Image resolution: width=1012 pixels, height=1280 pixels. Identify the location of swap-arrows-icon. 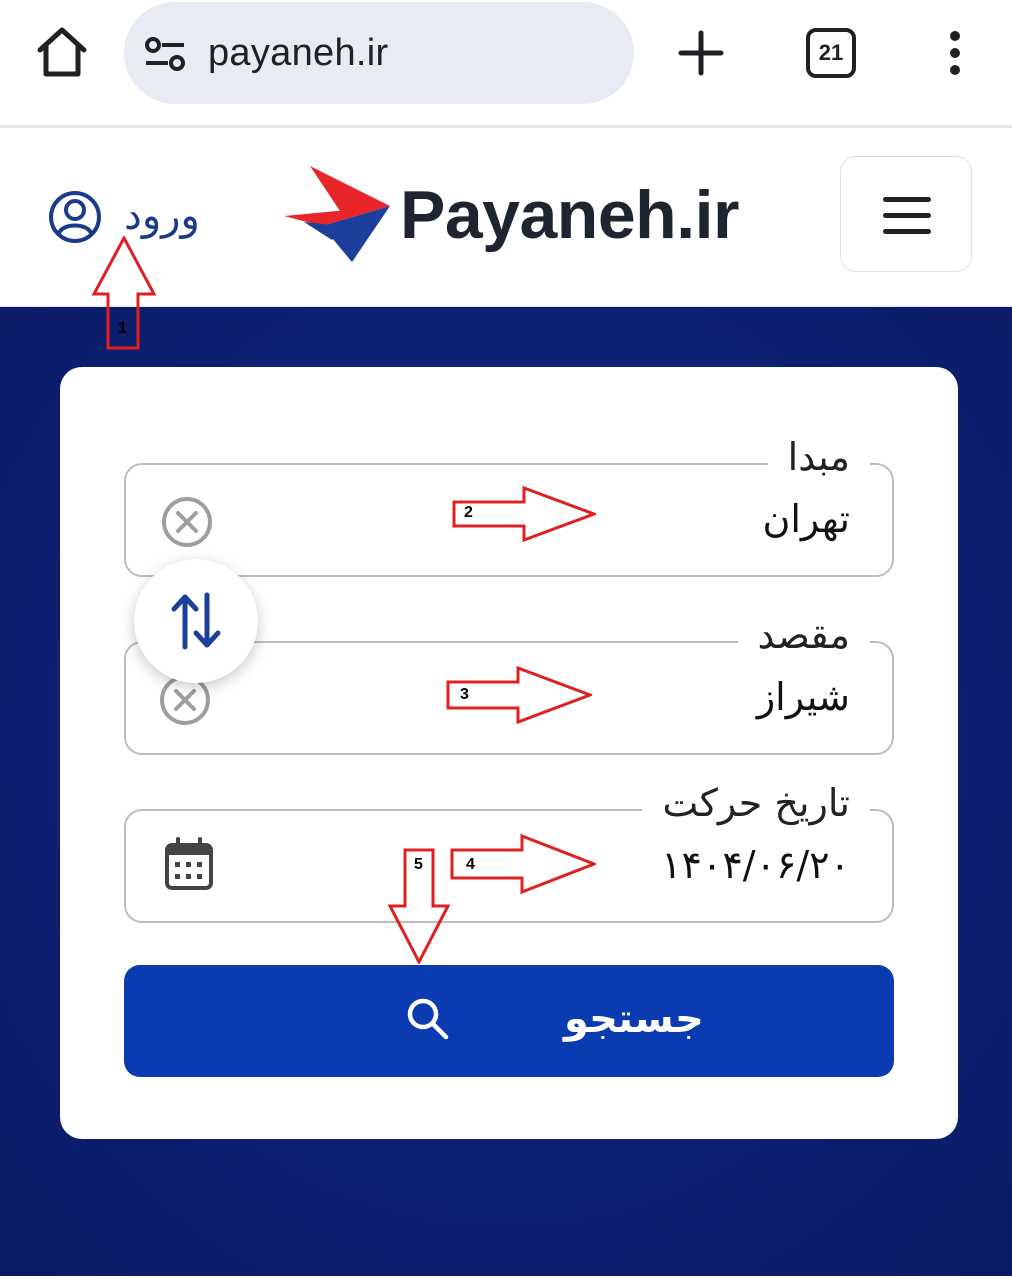
(196, 621).